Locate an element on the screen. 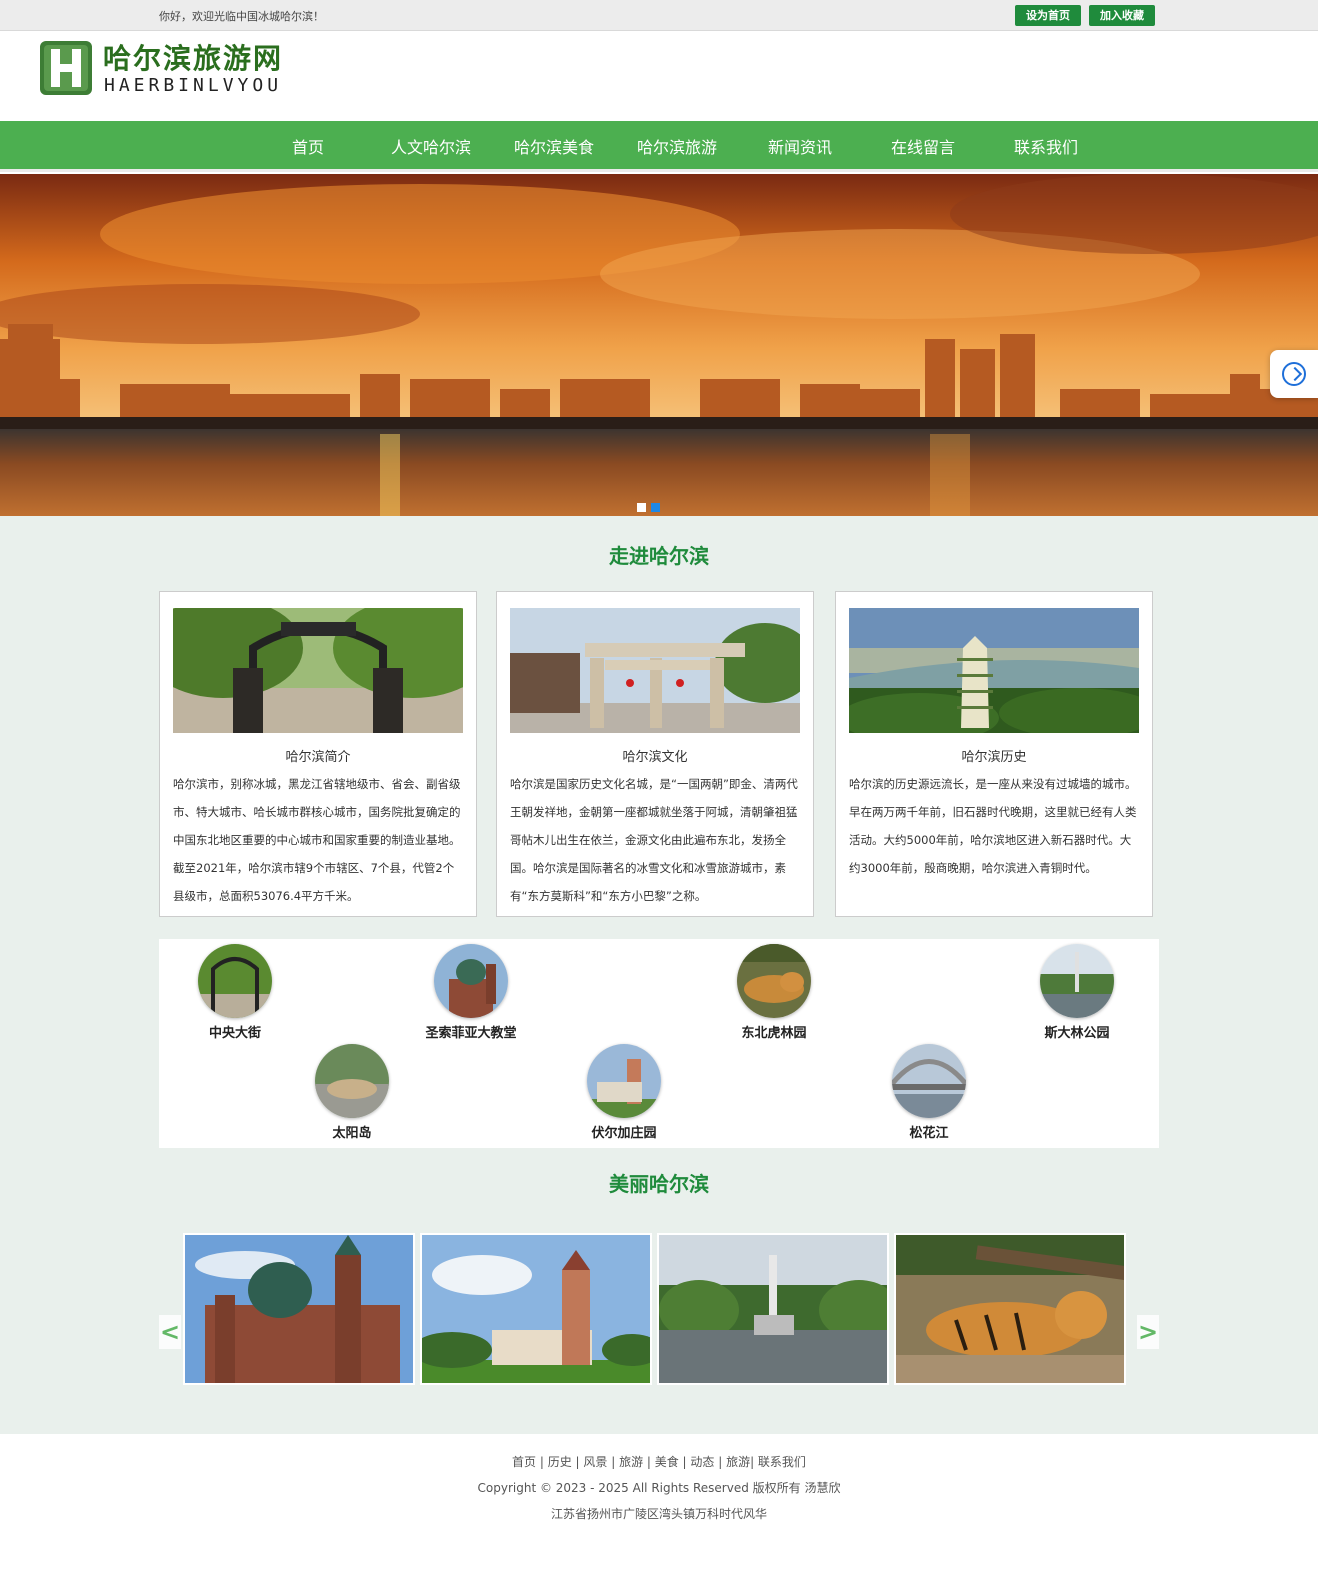 Image resolution: width=1318 pixels, height=1579 pixels. attraction-item: 东北虎林园 is located at coordinates (774, 992).